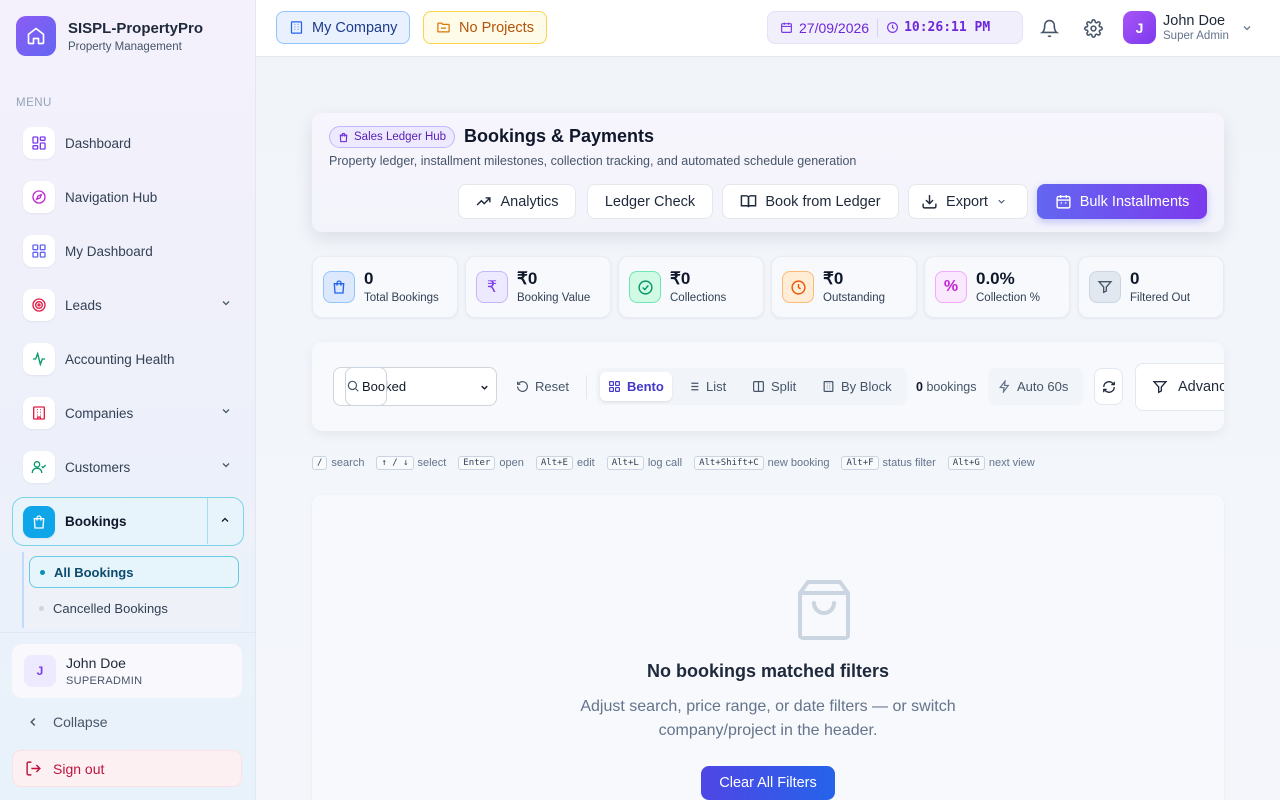  Describe the element at coordinates (810, 201) in the screenshot. I see `book-from-ledger-button: Book from Ledger` at that location.